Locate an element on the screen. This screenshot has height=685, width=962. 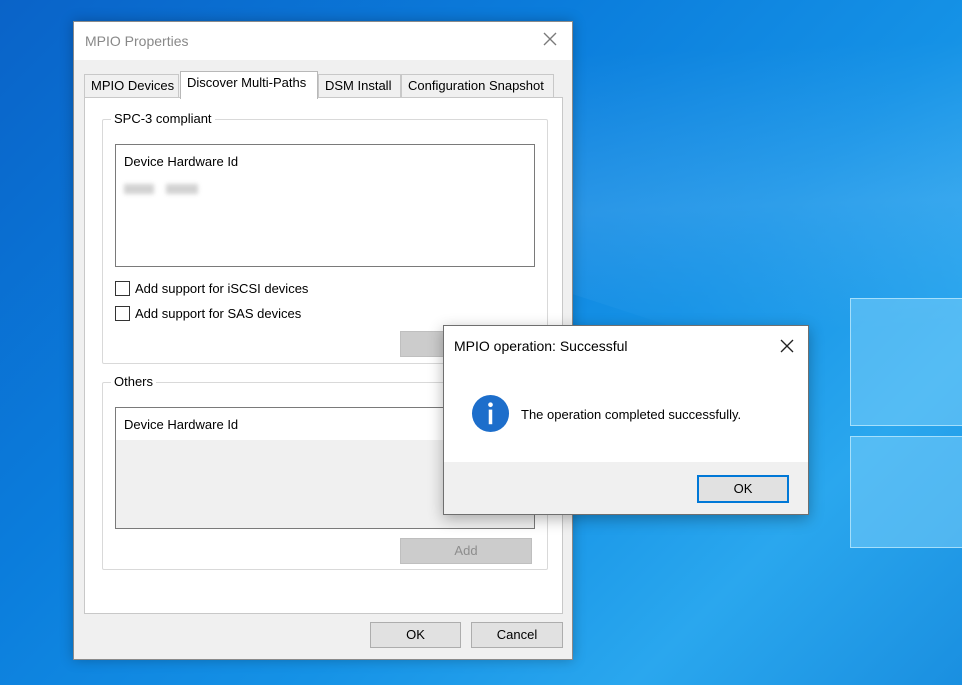
iscsi-support-checkbox is located at coordinates (122, 288).